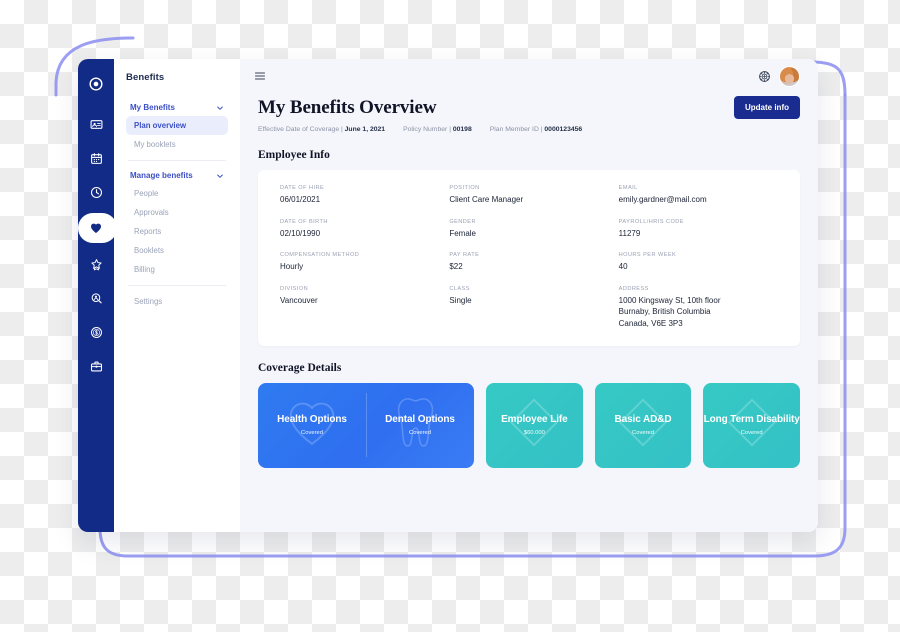 Image resolution: width=900 pixels, height=632 pixels. Describe the element at coordinates (789, 76) in the screenshot. I see `user-avatar` at that location.